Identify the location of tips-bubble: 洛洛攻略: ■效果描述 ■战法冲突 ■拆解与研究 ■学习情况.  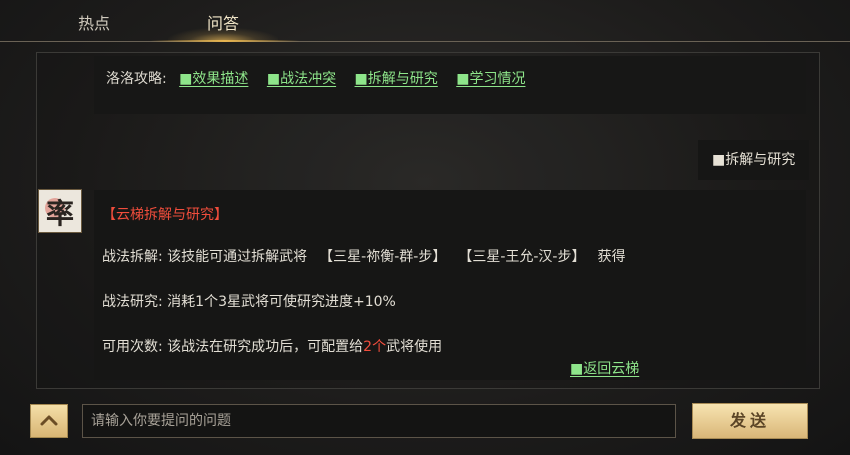
(450, 85).